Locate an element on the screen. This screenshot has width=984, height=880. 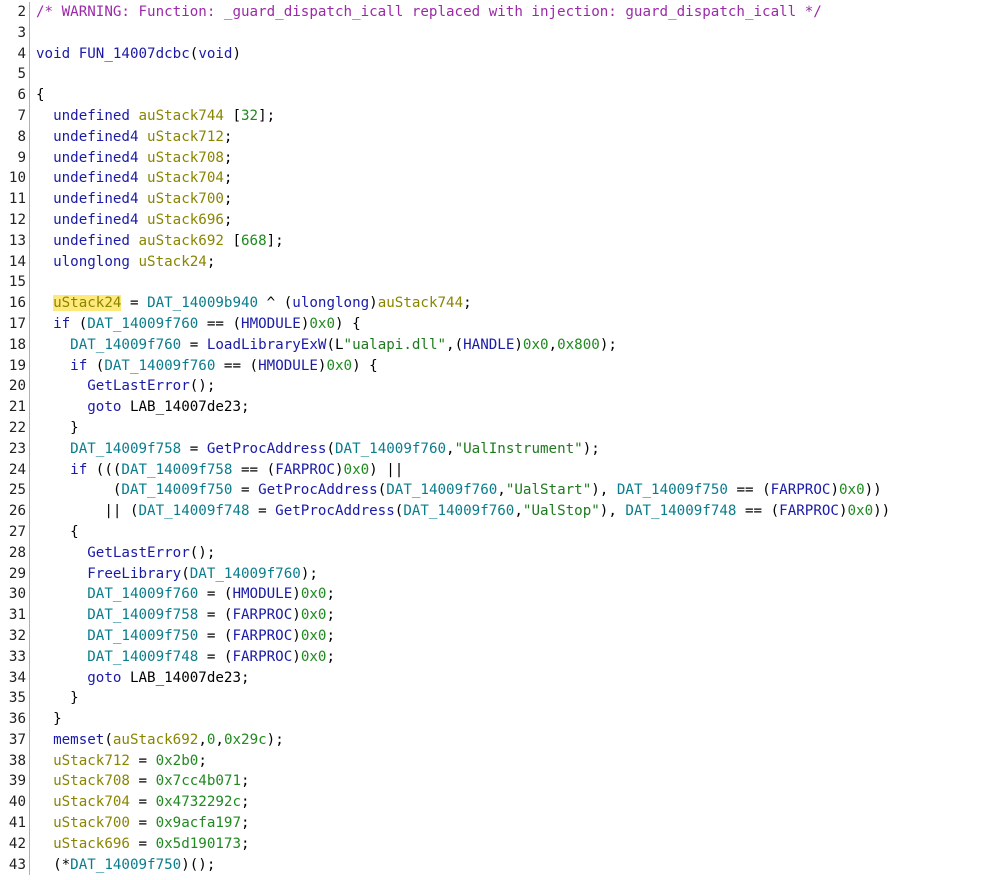
code-line: 7 undefined auStack744 [32]; is located at coordinates (492, 116).